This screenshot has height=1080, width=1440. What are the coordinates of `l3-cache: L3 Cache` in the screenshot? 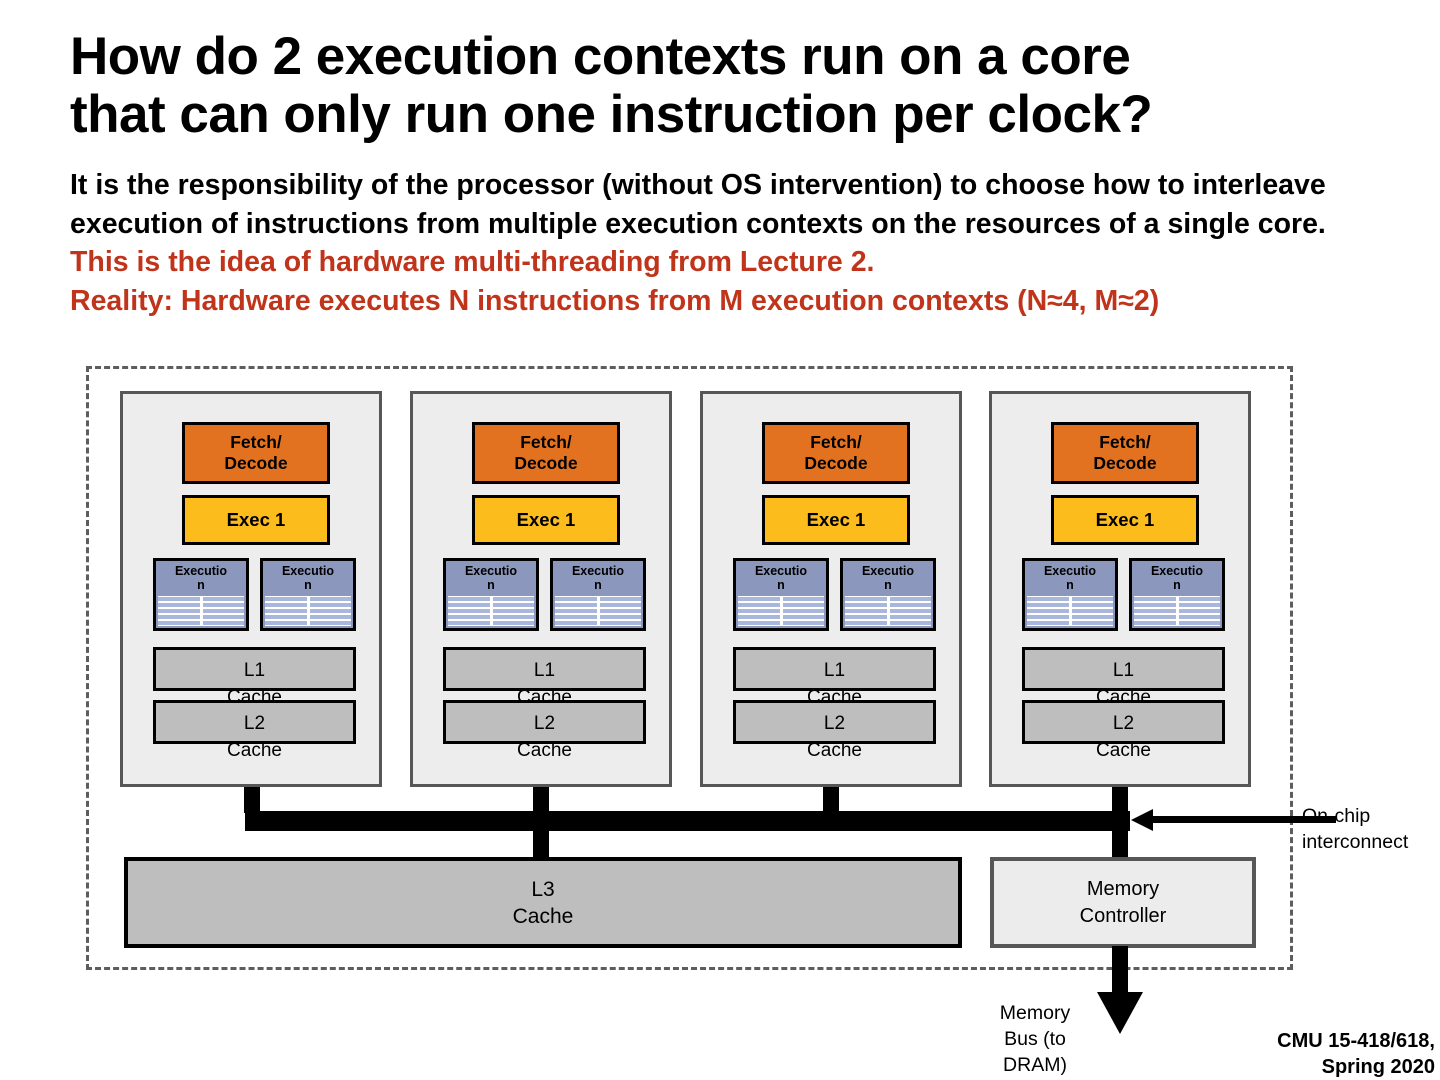 It's located at (543, 902).